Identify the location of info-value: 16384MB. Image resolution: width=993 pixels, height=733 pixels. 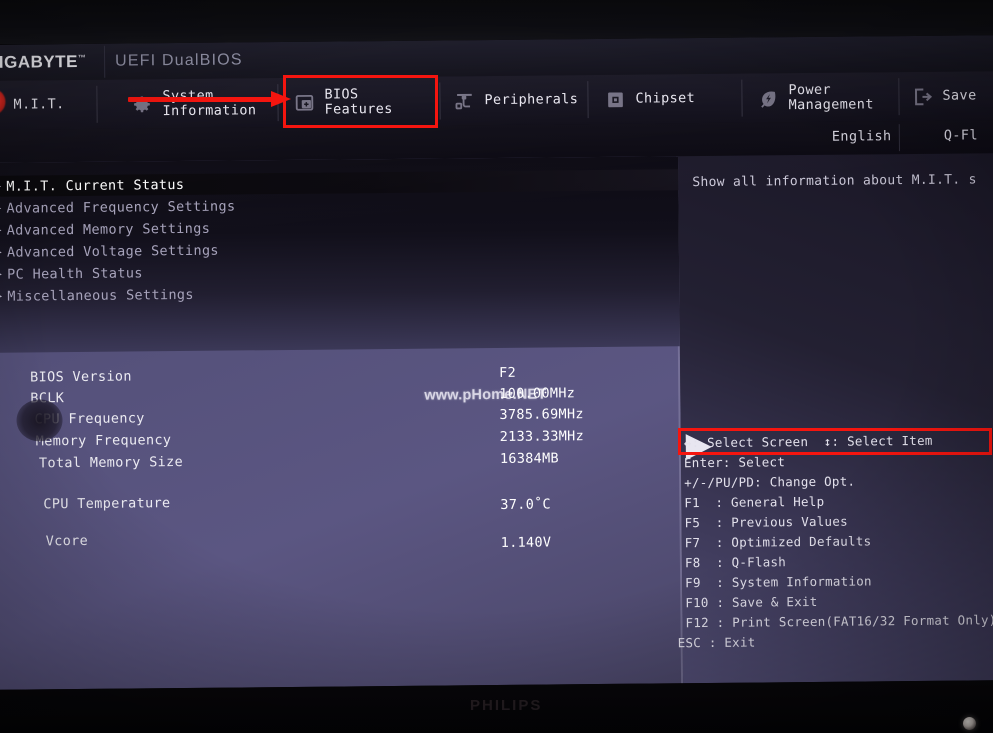
(529, 458).